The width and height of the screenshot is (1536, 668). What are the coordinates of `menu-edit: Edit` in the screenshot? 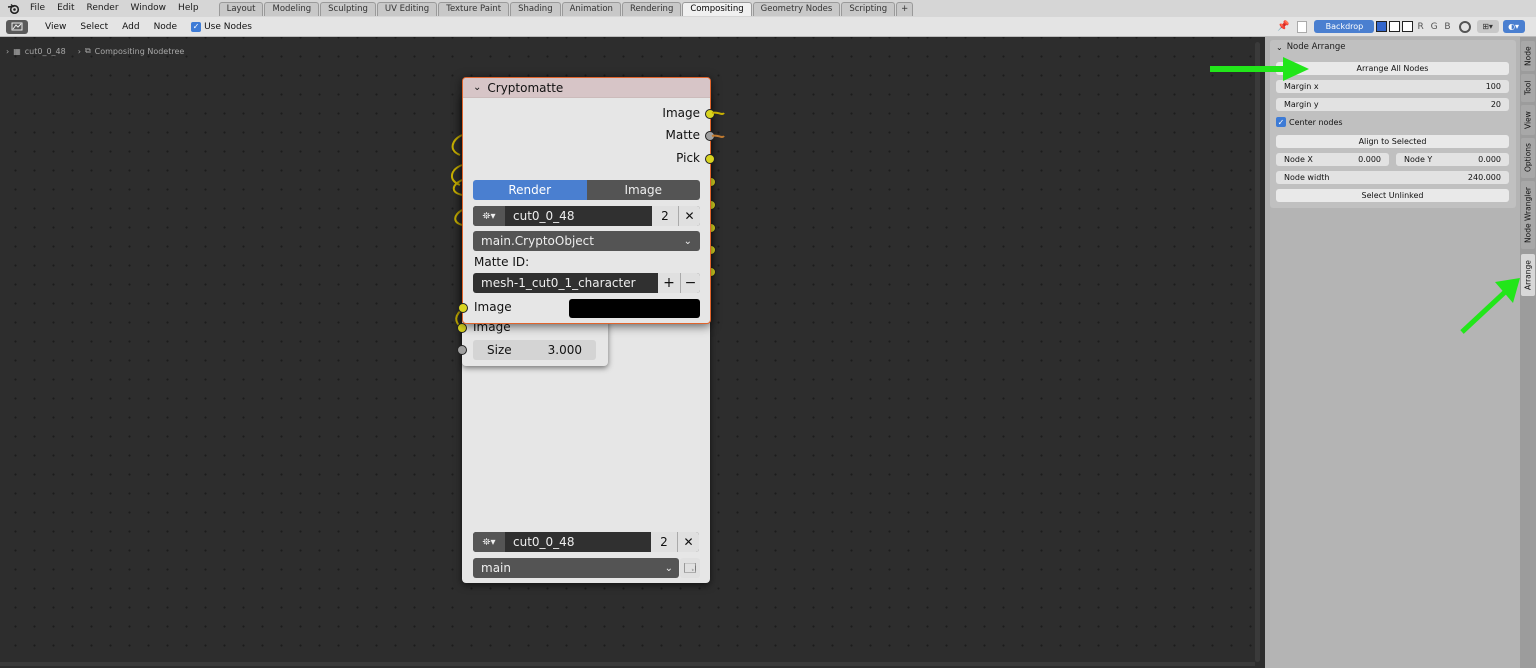 It's located at (65, 8).